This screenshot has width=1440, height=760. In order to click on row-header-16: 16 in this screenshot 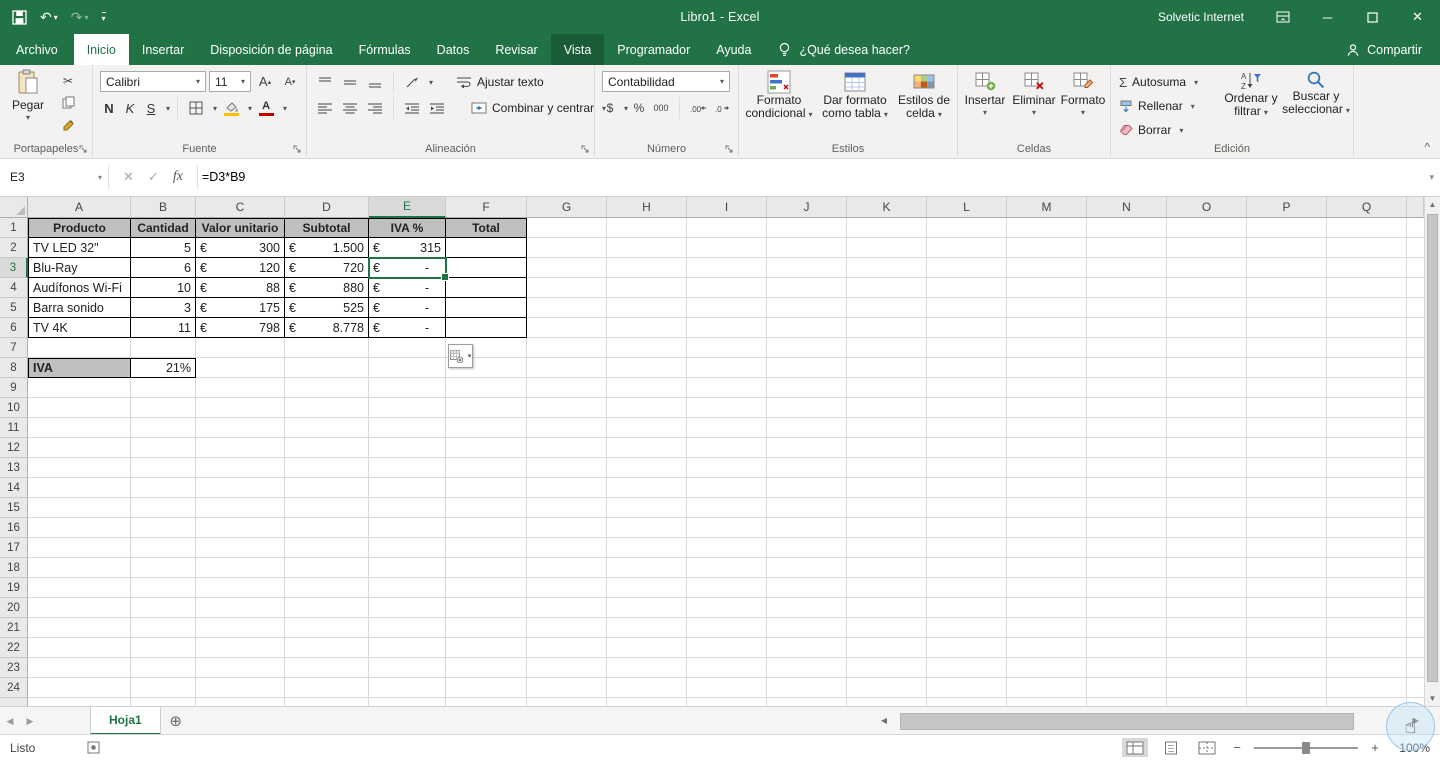, I will do `click(14, 528)`.